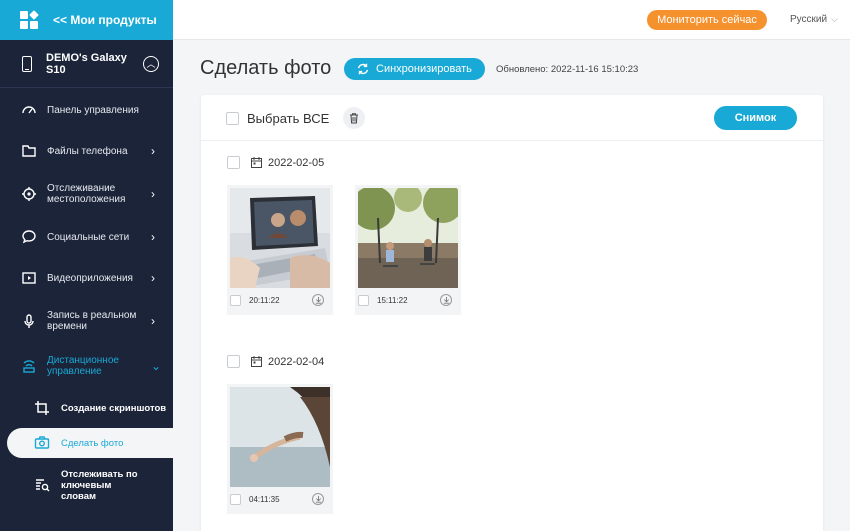 Image resolution: width=850 pixels, height=531 pixels. I want to click on language-label: Русский, so click(809, 19).